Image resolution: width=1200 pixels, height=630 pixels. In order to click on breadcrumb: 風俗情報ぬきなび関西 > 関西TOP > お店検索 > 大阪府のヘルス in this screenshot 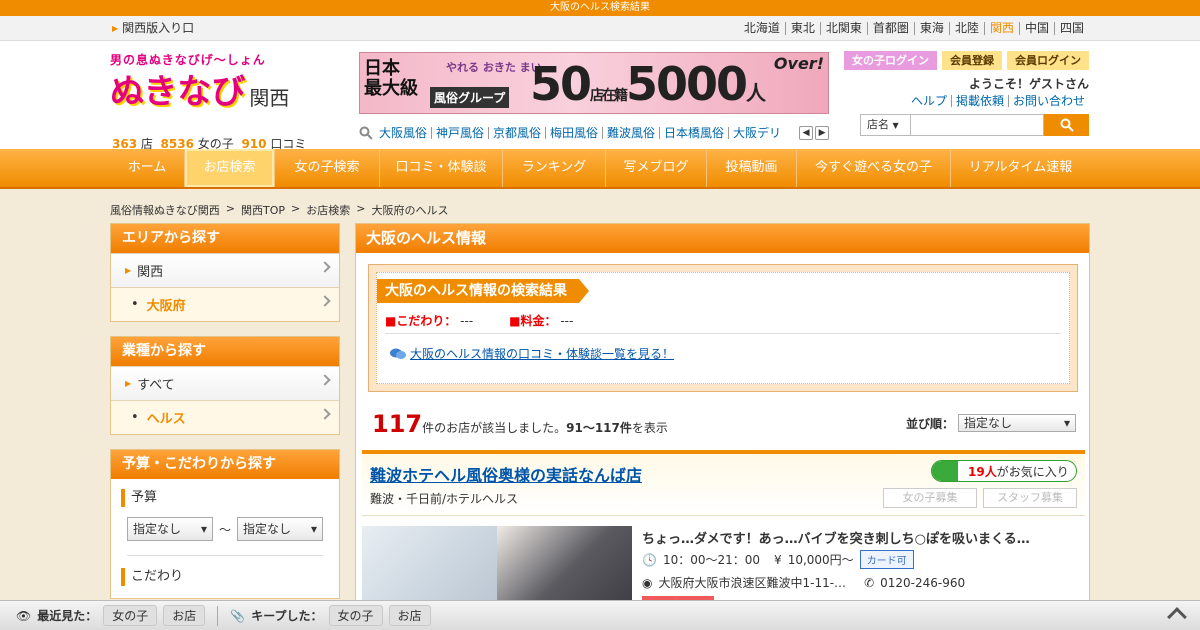, I will do `click(279, 210)`.